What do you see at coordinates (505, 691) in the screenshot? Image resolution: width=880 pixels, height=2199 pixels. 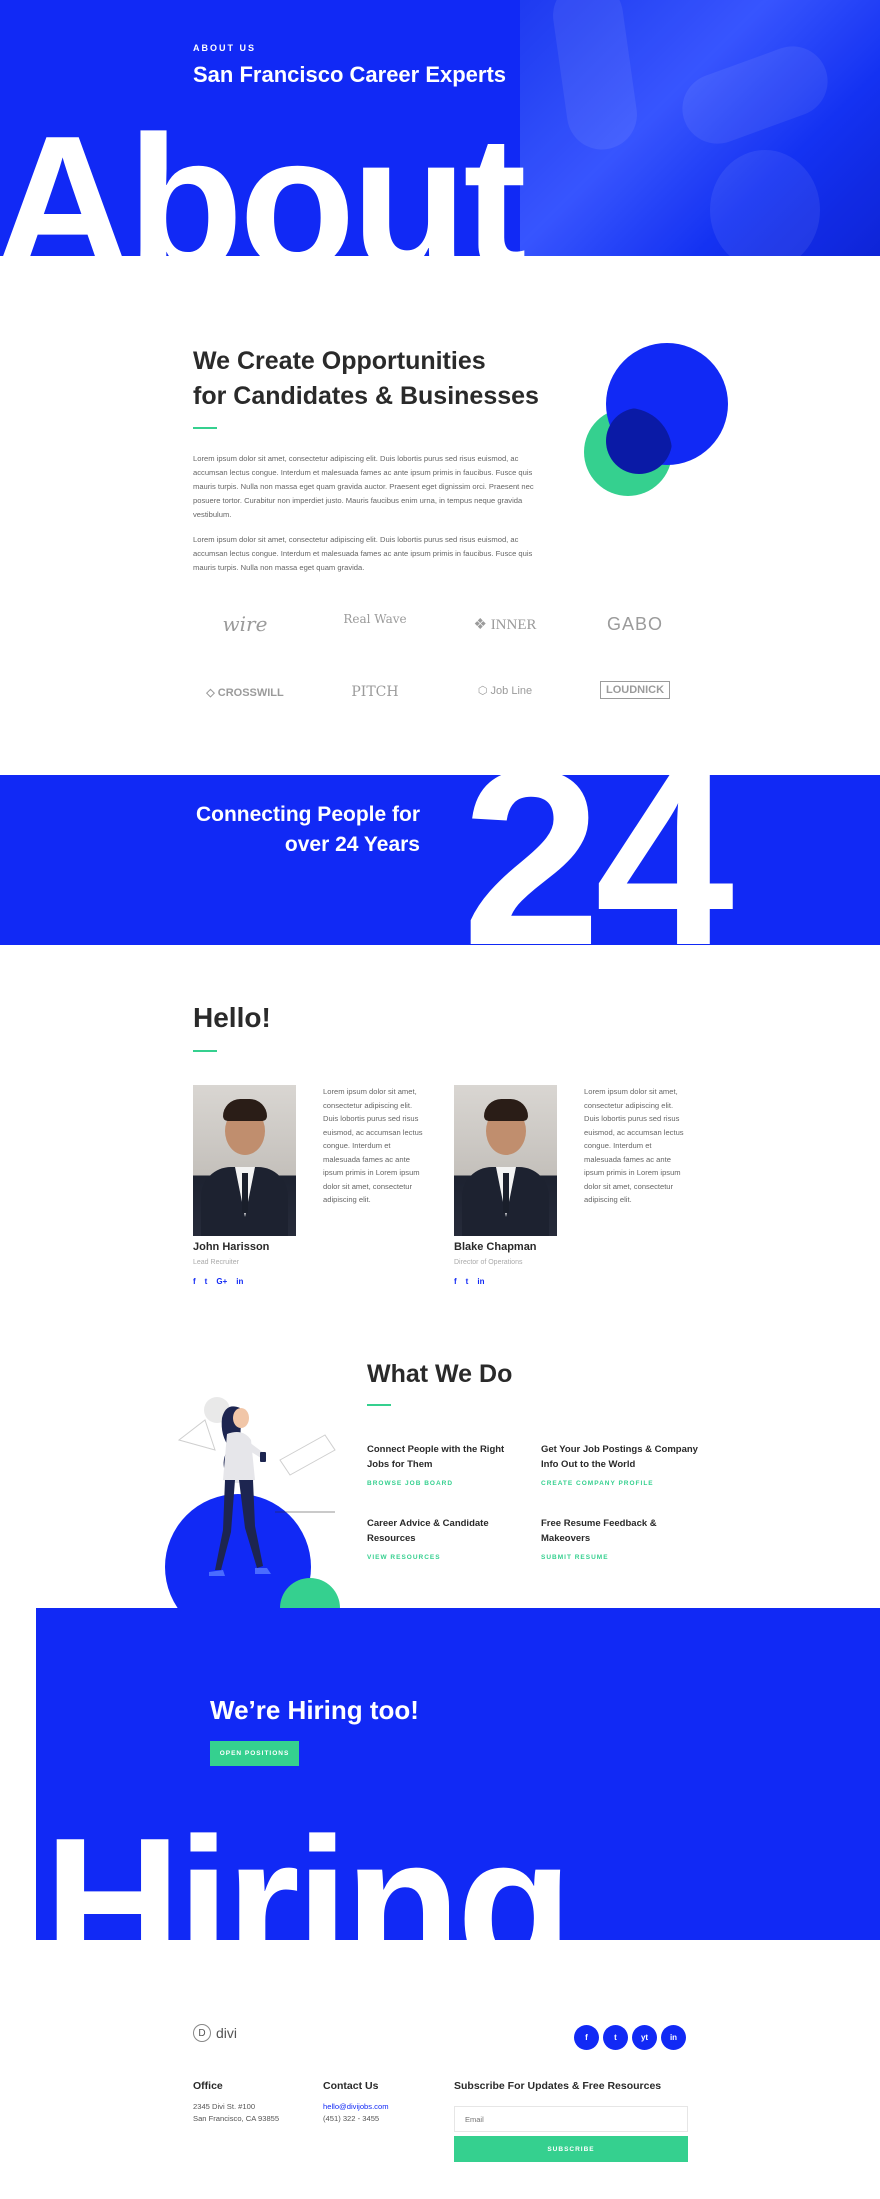 I see `client-logo-jobline: ⬡ Job Line` at bounding box center [505, 691].